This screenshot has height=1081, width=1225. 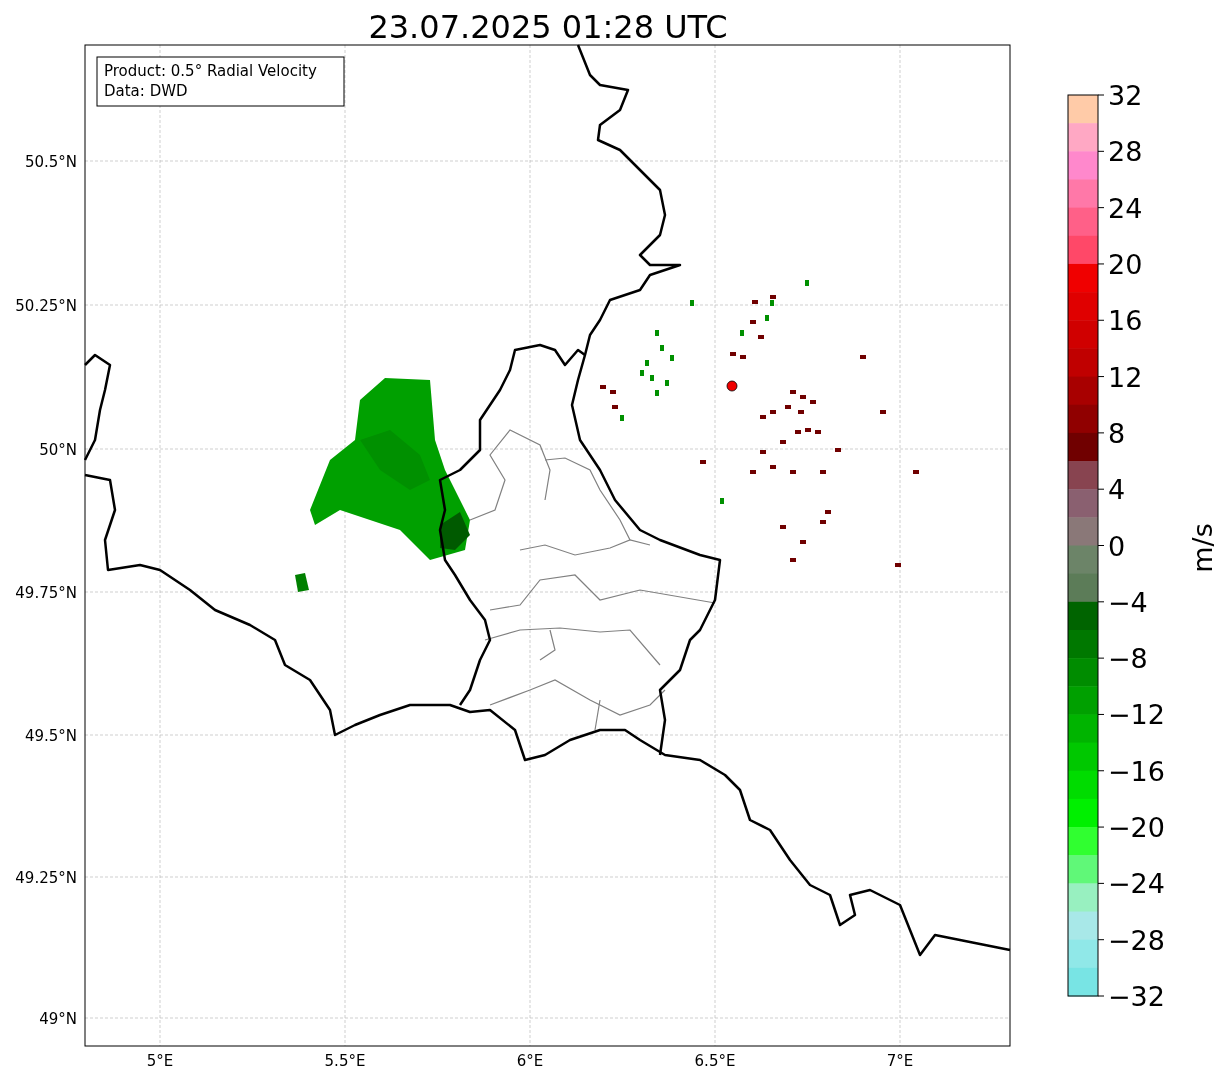 What do you see at coordinates (46, 306) in the screenshot?
I see `axis-tick-label: 50.25°N` at bounding box center [46, 306].